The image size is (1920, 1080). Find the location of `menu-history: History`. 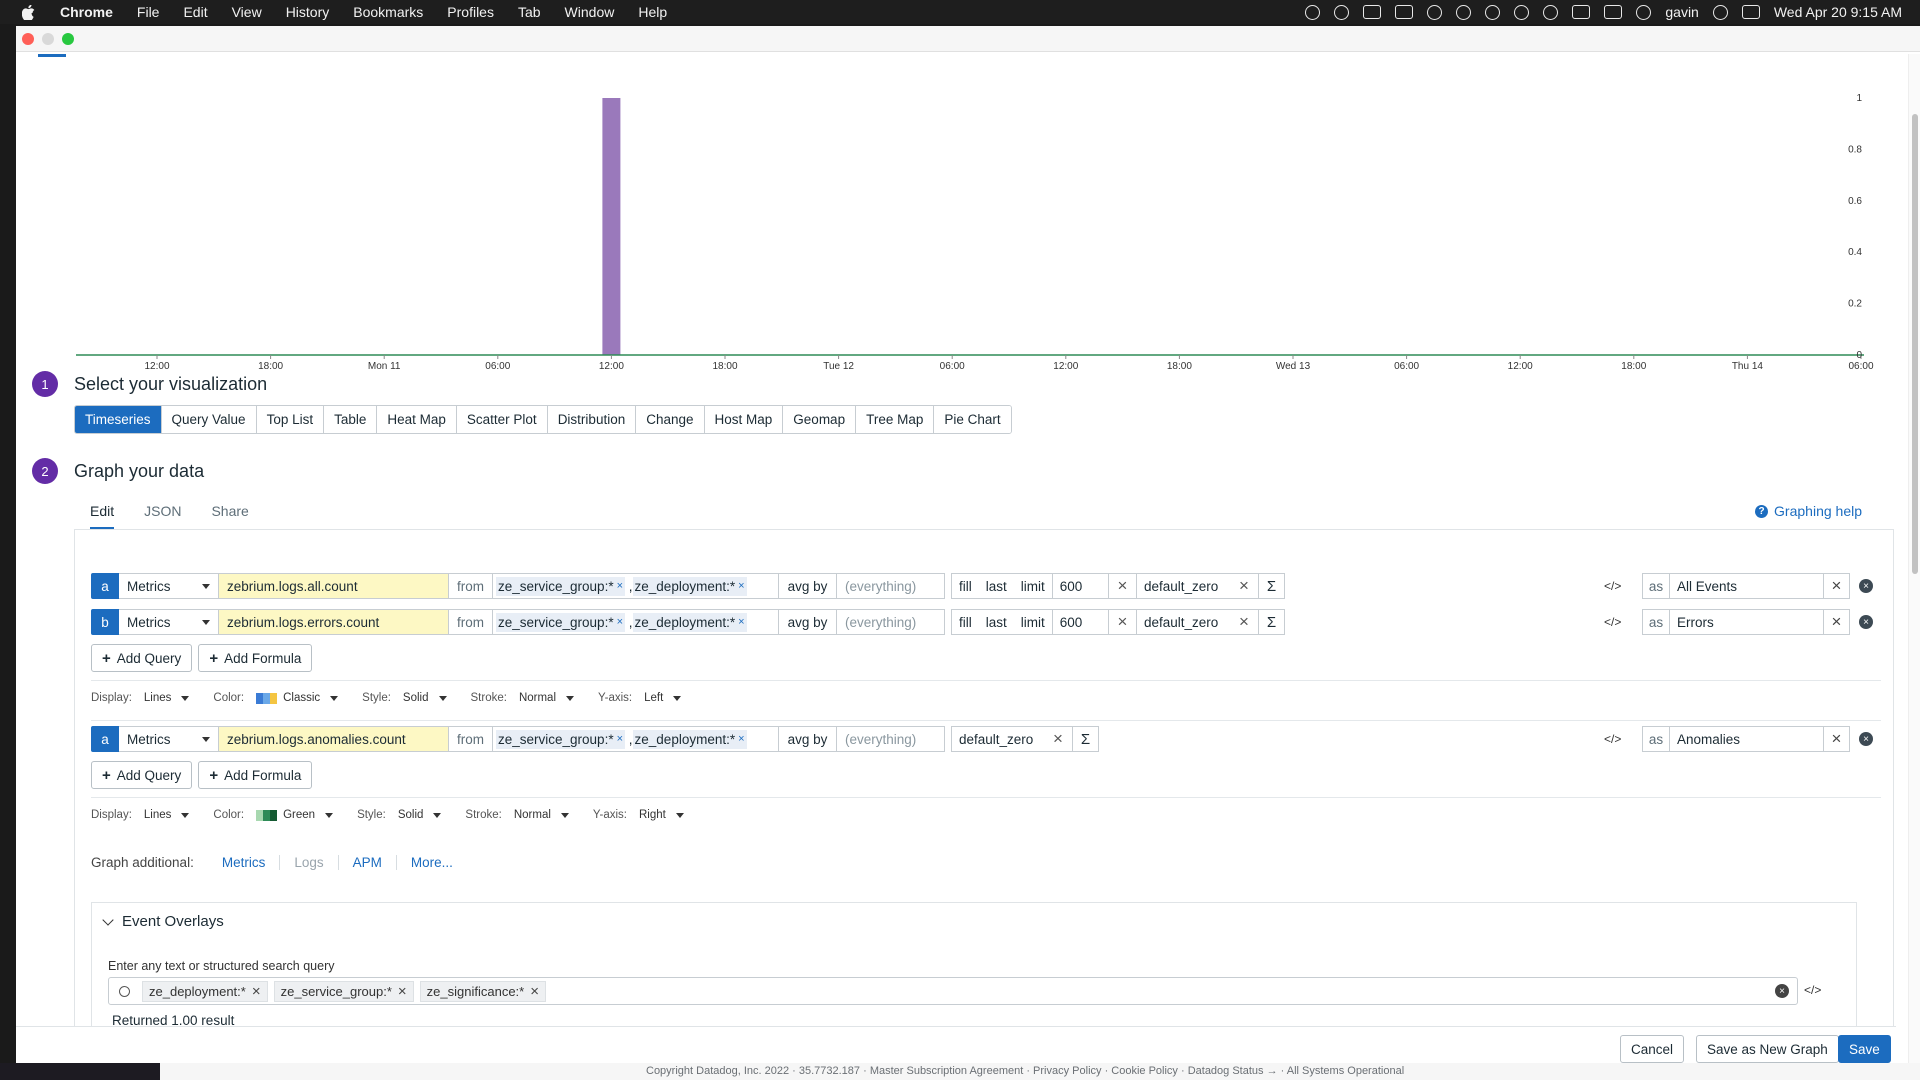

menu-history: History is located at coordinates (308, 12).